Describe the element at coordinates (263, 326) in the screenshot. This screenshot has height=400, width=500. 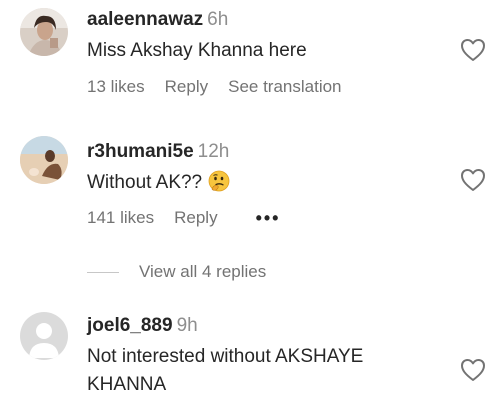
I see `comment-header: joel6_889 9h` at that location.